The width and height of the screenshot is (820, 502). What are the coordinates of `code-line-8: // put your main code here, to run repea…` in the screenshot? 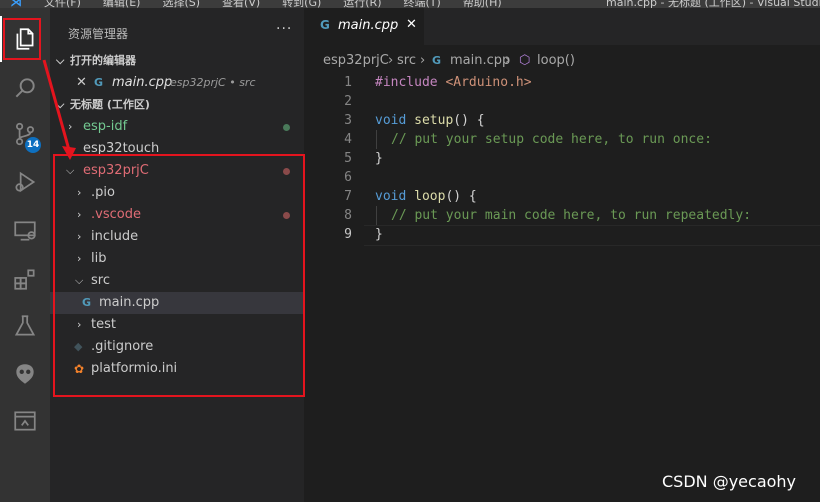 It's located at (571, 215).